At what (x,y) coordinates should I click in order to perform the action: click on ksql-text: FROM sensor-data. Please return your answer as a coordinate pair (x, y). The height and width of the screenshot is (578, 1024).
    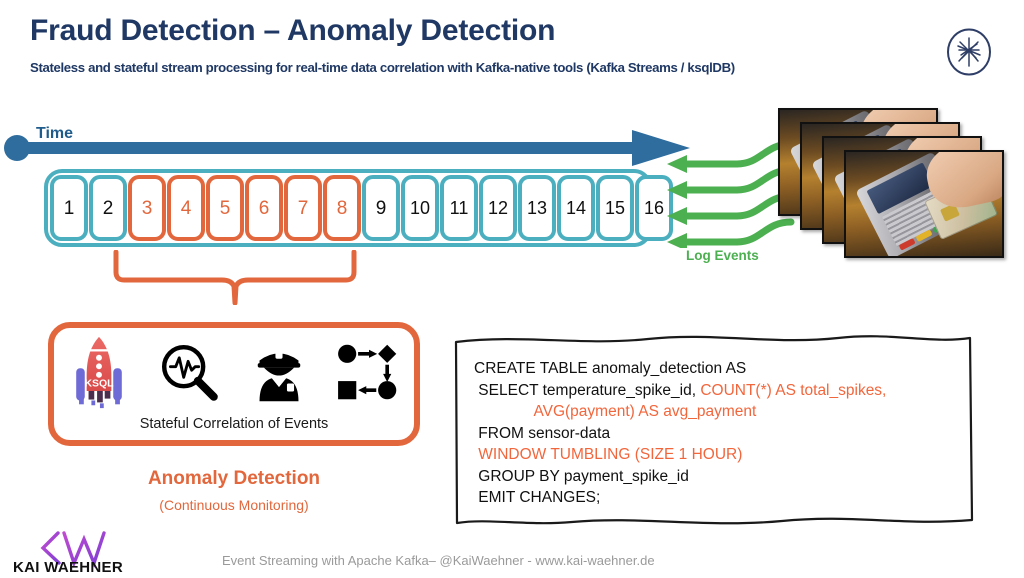
    Looking at the image, I should click on (542, 433).